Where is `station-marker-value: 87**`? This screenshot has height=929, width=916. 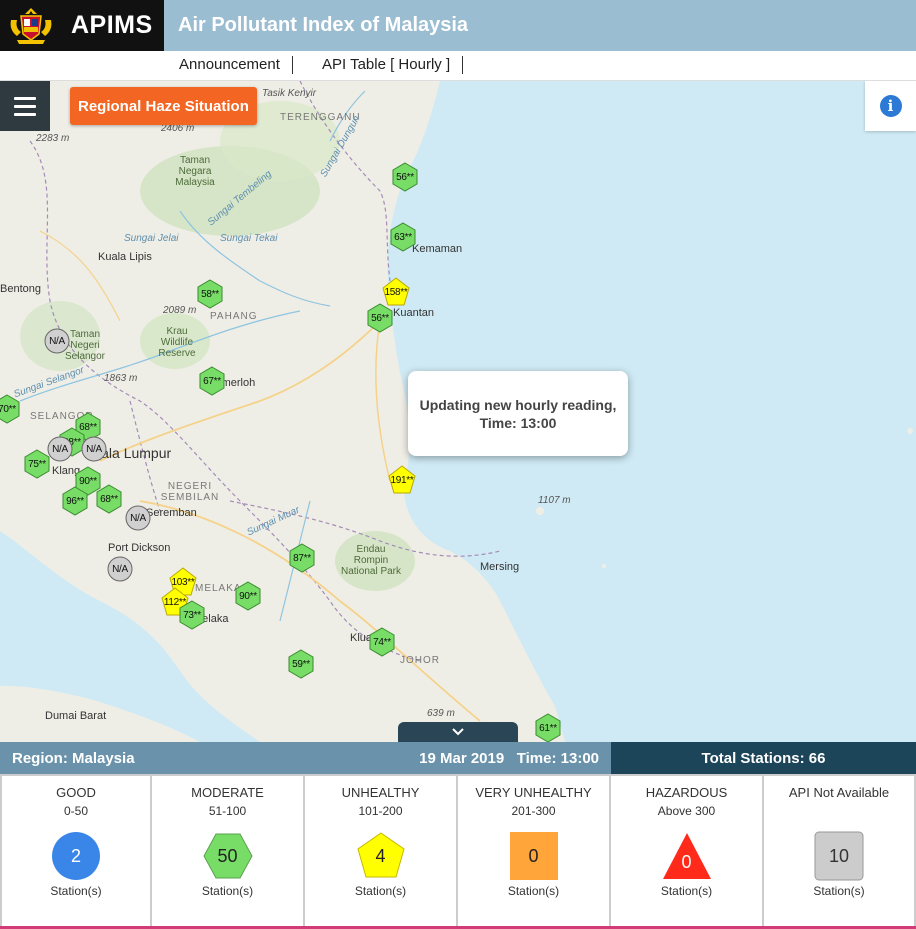 station-marker-value: 87** is located at coordinates (302, 558).